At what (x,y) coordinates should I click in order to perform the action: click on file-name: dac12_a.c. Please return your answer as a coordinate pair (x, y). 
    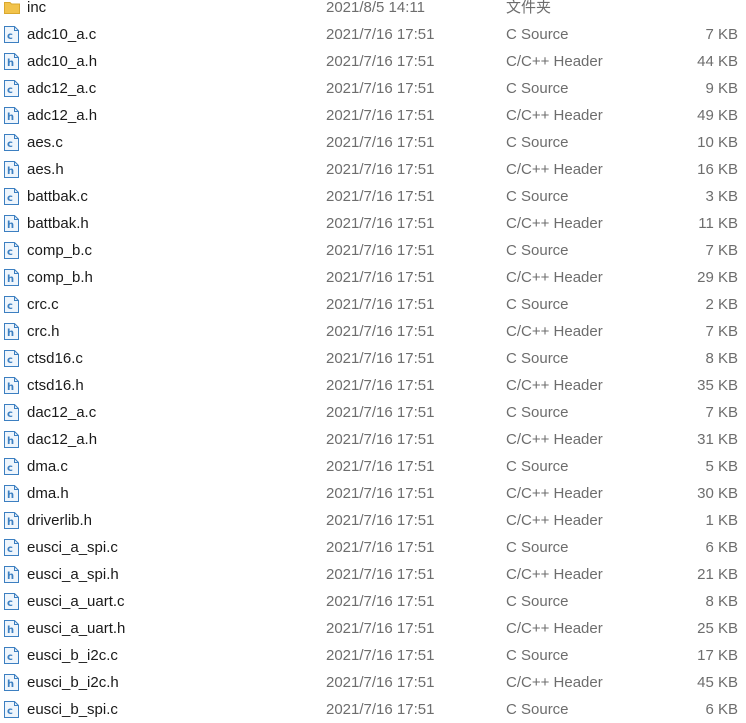
    Looking at the image, I should click on (62, 412).